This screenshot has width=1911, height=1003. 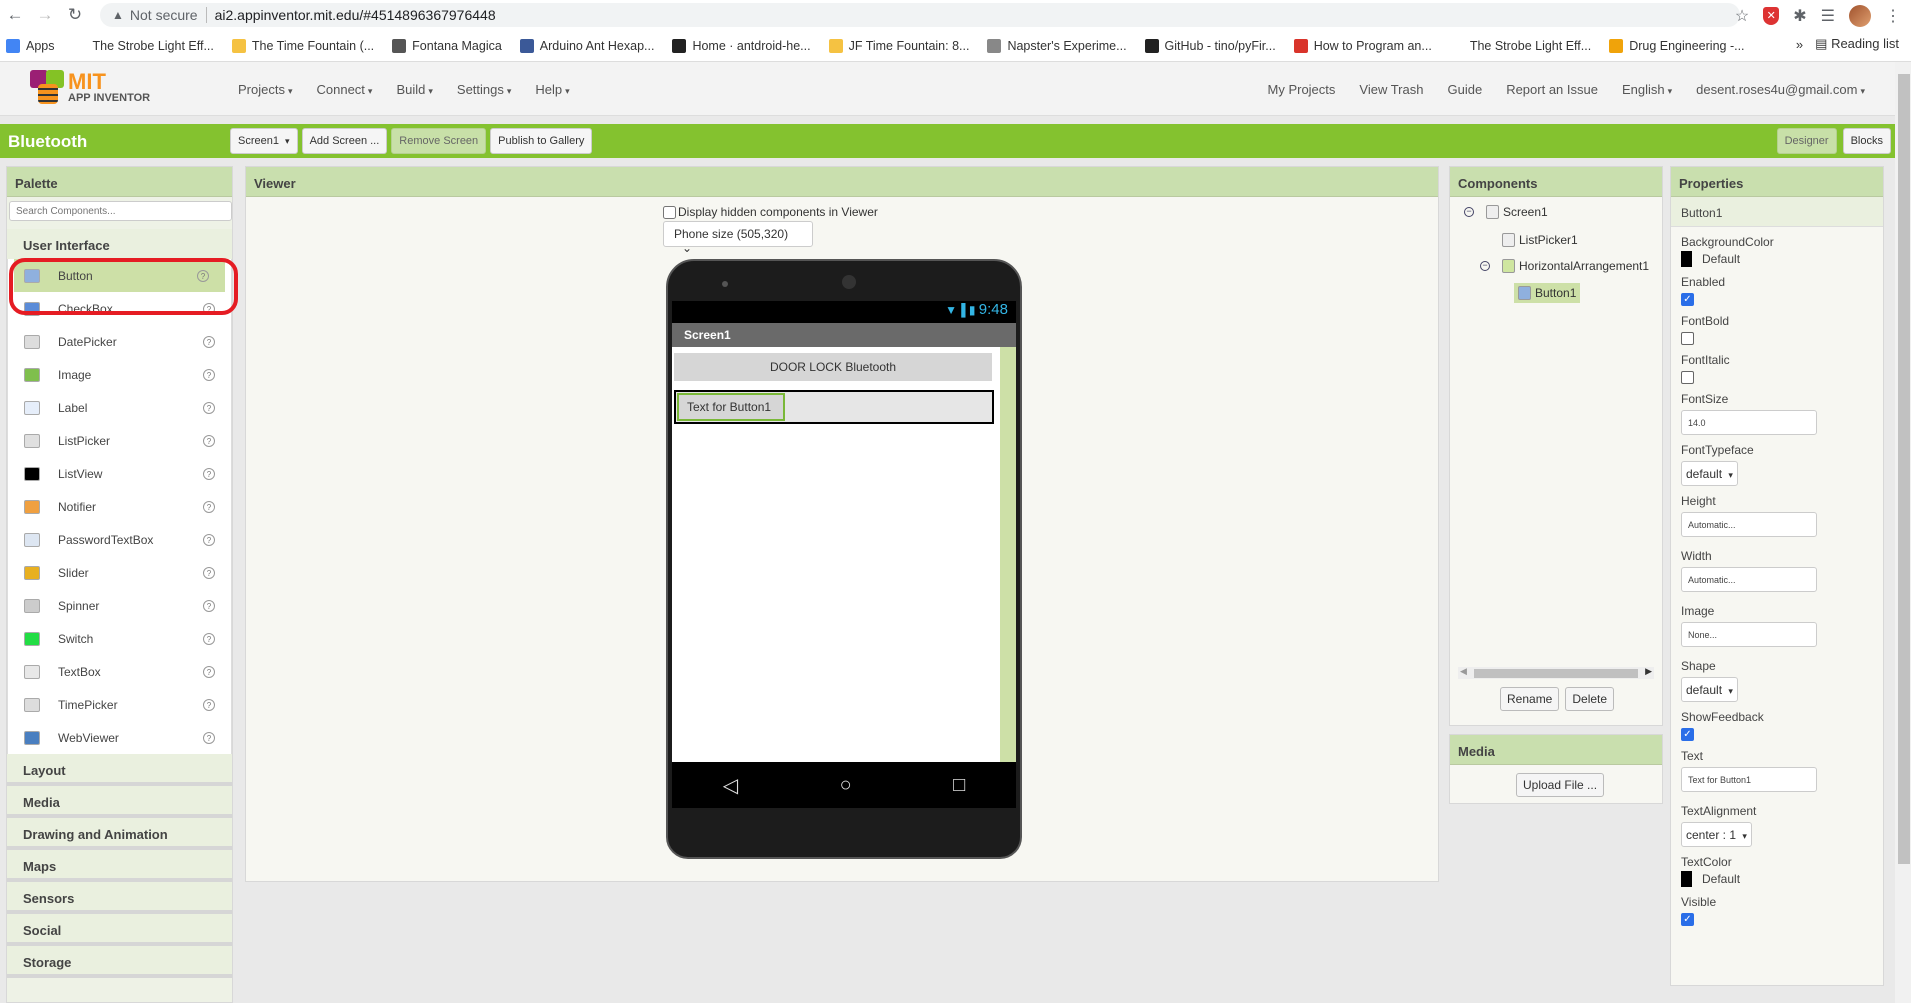 What do you see at coordinates (1893, 16) in the screenshot?
I see `kebab-menu-icon: ⋮` at bounding box center [1893, 16].